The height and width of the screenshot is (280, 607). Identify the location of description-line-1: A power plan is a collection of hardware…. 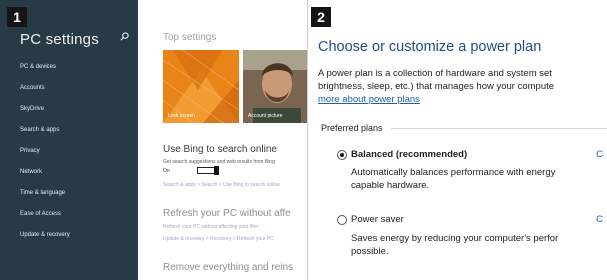
(435, 73).